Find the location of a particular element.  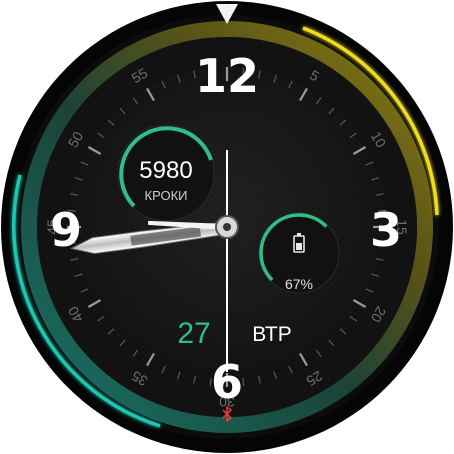

steps-complication: 5980 КРОКИ is located at coordinates (166, 173).